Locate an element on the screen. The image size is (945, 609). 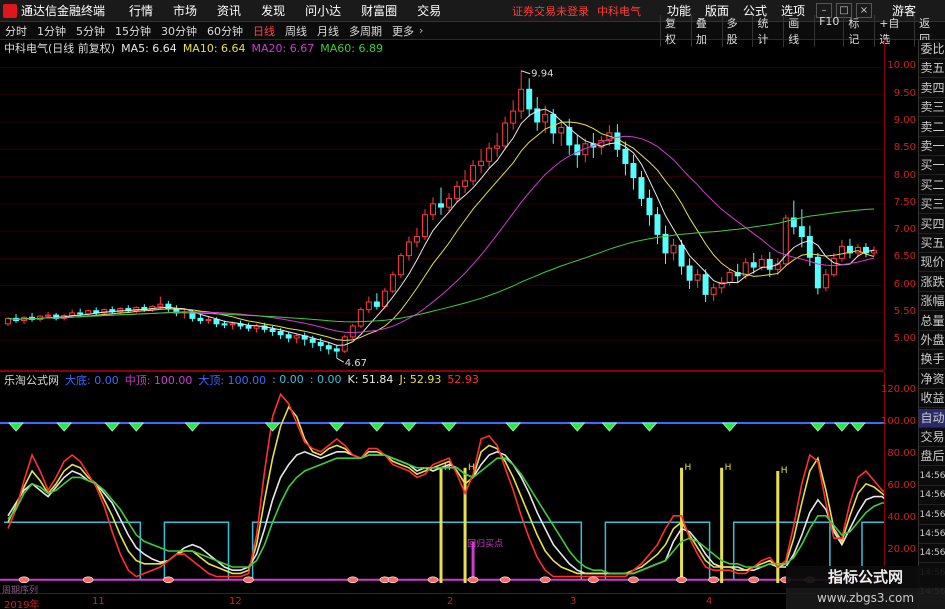
signal-bar is located at coordinates (465, 525).